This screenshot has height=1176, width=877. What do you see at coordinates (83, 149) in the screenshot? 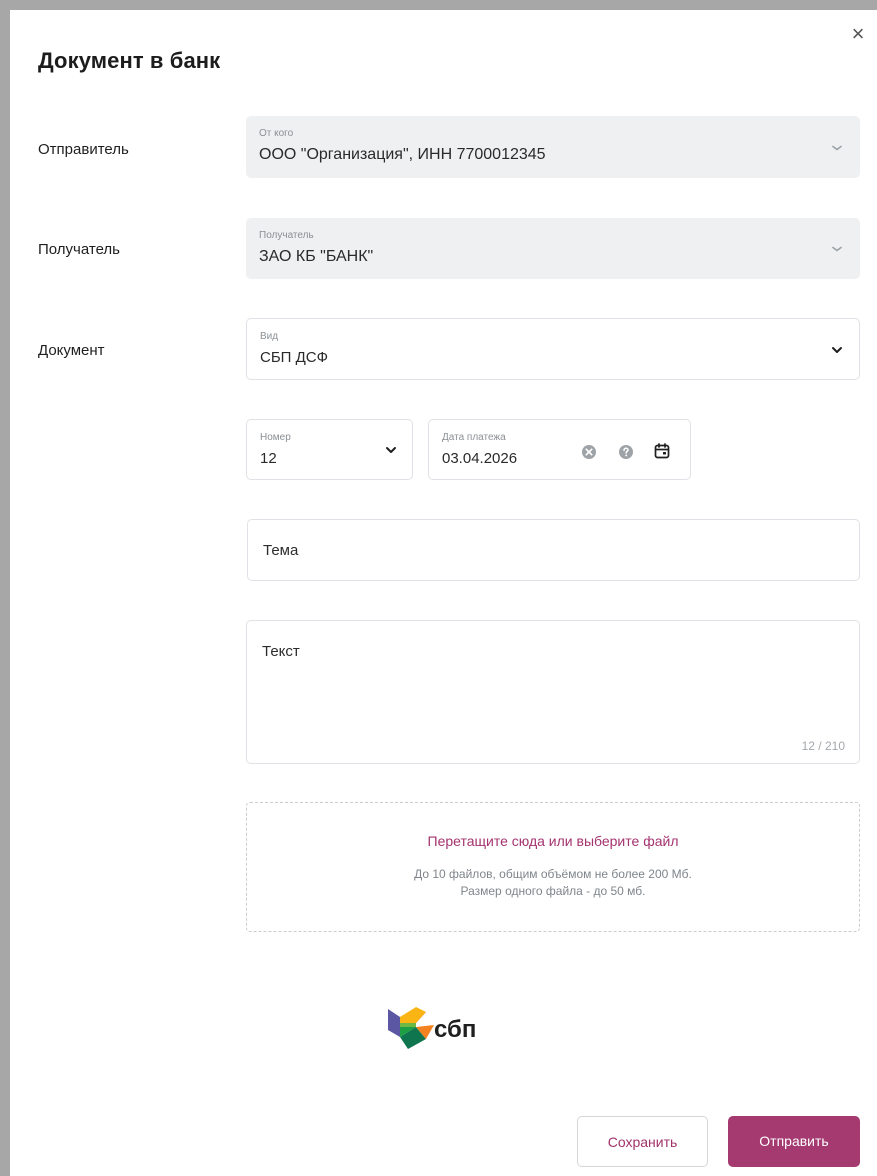
I see `sender-label: Отправитель` at bounding box center [83, 149].